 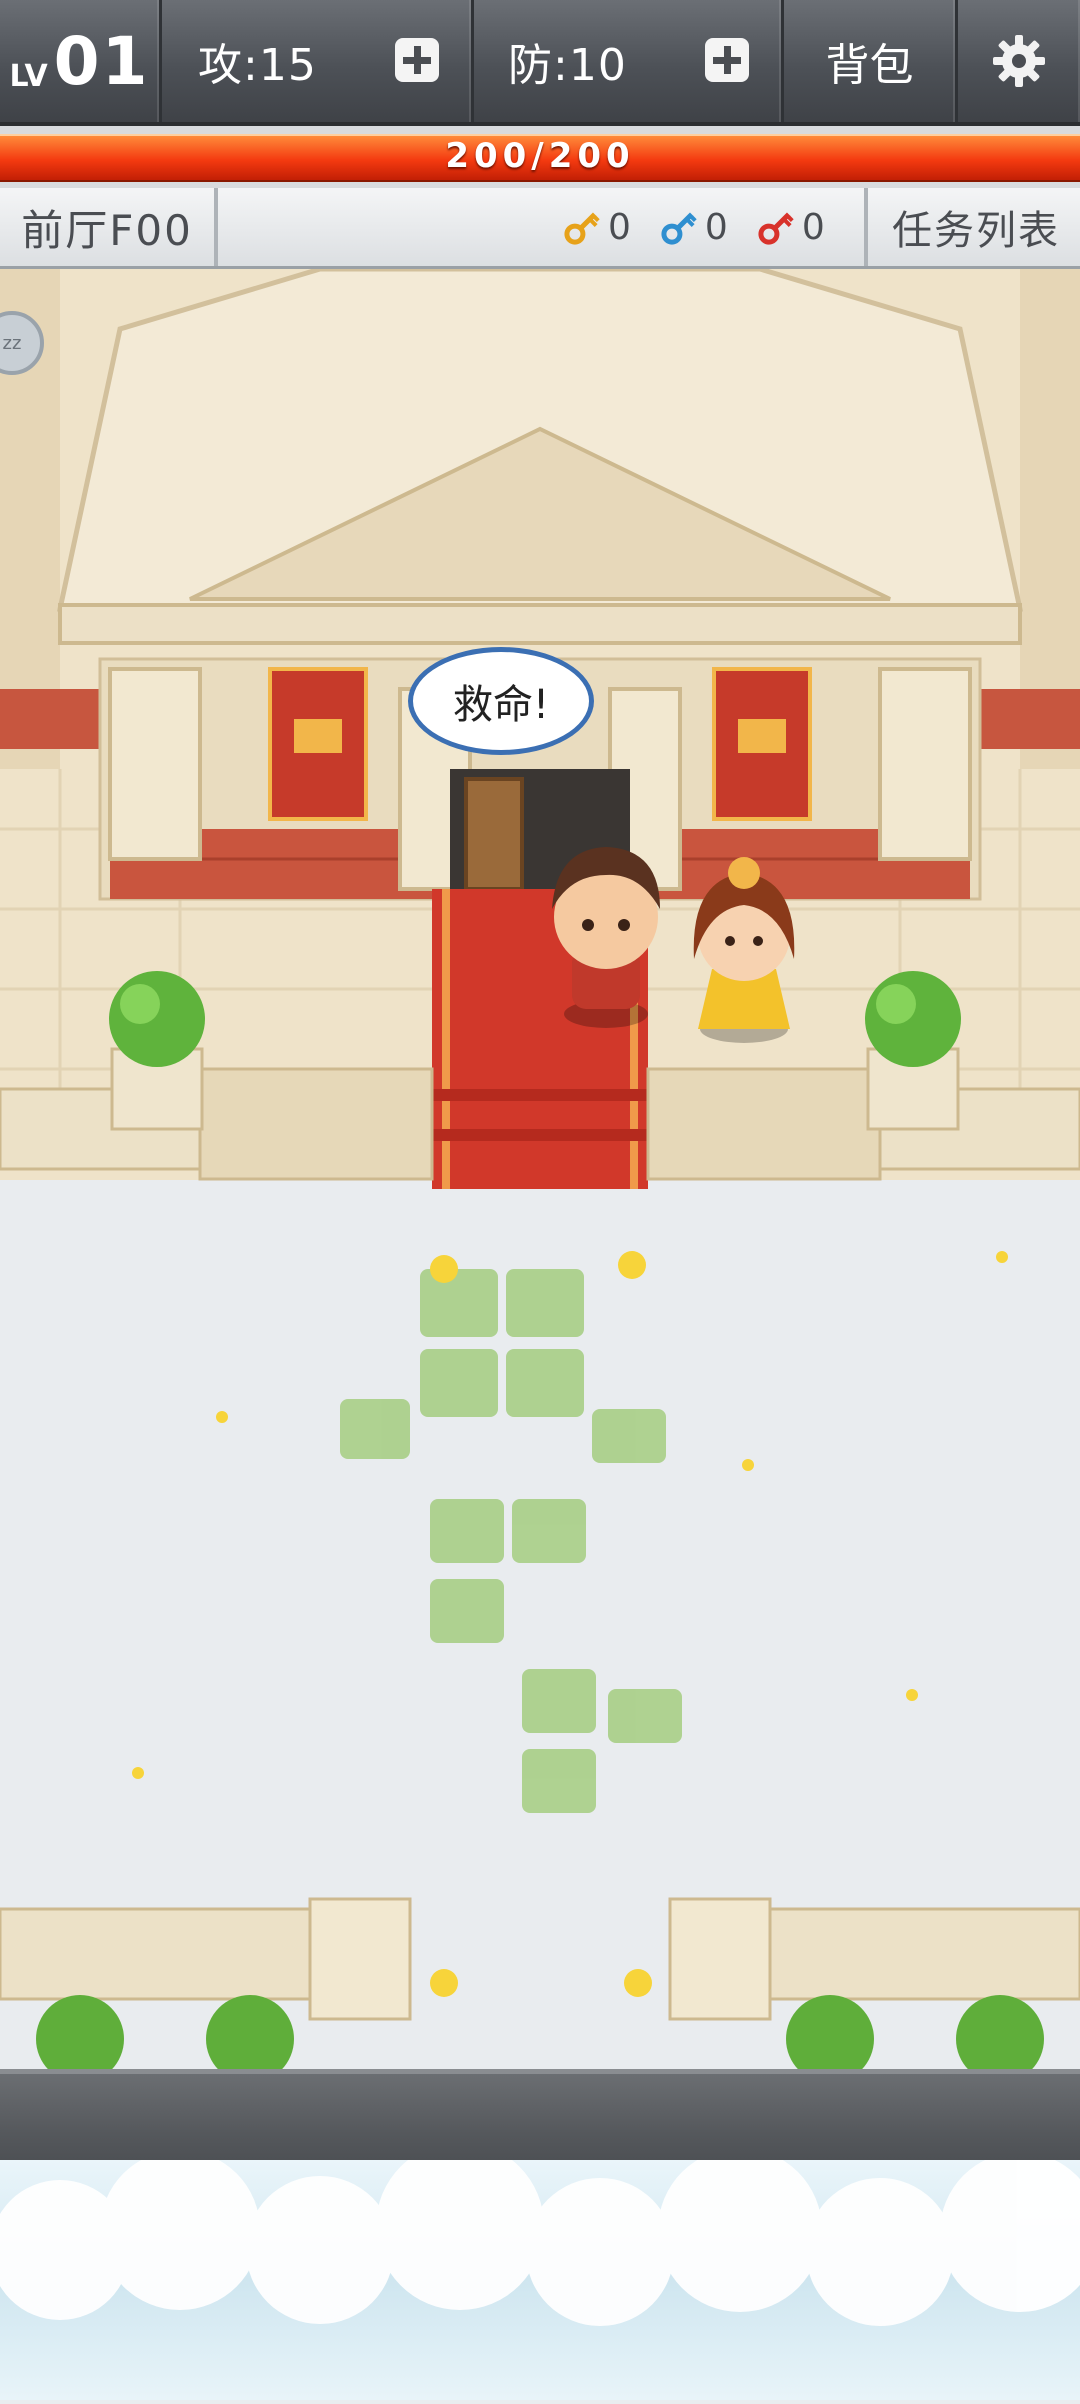 I want to click on attack-value: 攻:15, so click(x=257, y=65).